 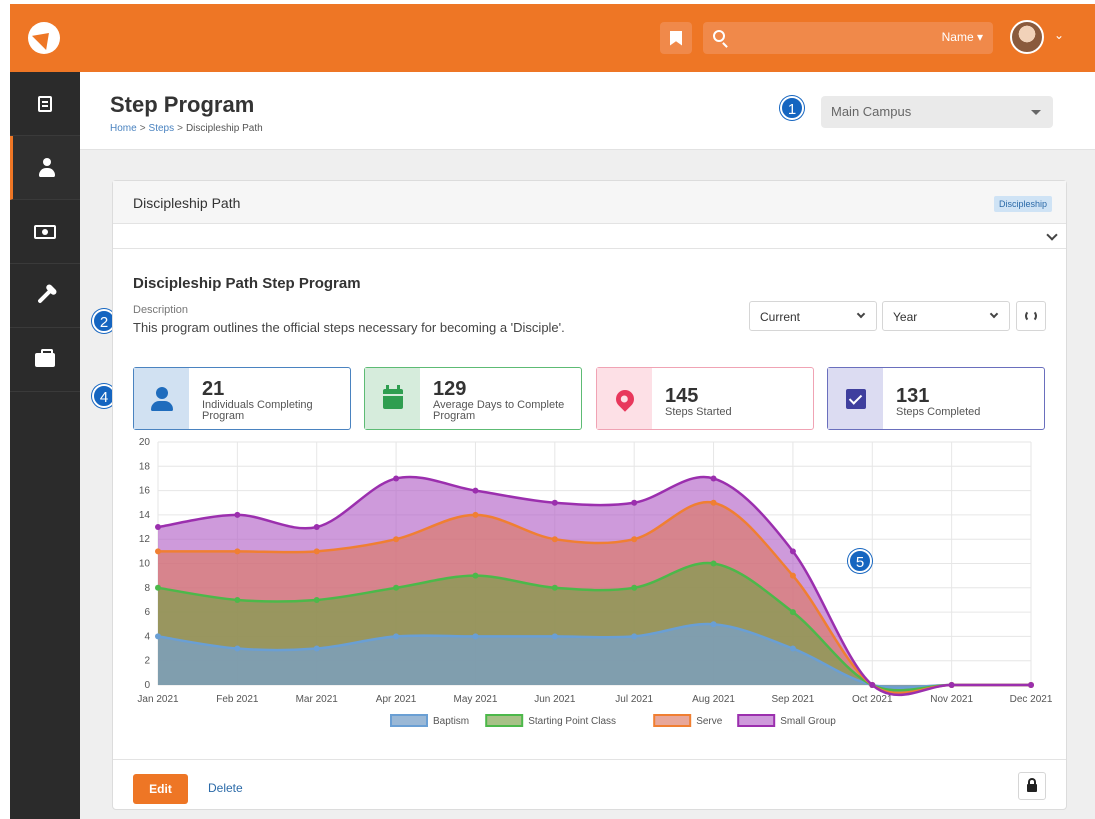 What do you see at coordinates (257, 410) in the screenshot?
I see `kpi-label: Individuals Completing Program` at bounding box center [257, 410].